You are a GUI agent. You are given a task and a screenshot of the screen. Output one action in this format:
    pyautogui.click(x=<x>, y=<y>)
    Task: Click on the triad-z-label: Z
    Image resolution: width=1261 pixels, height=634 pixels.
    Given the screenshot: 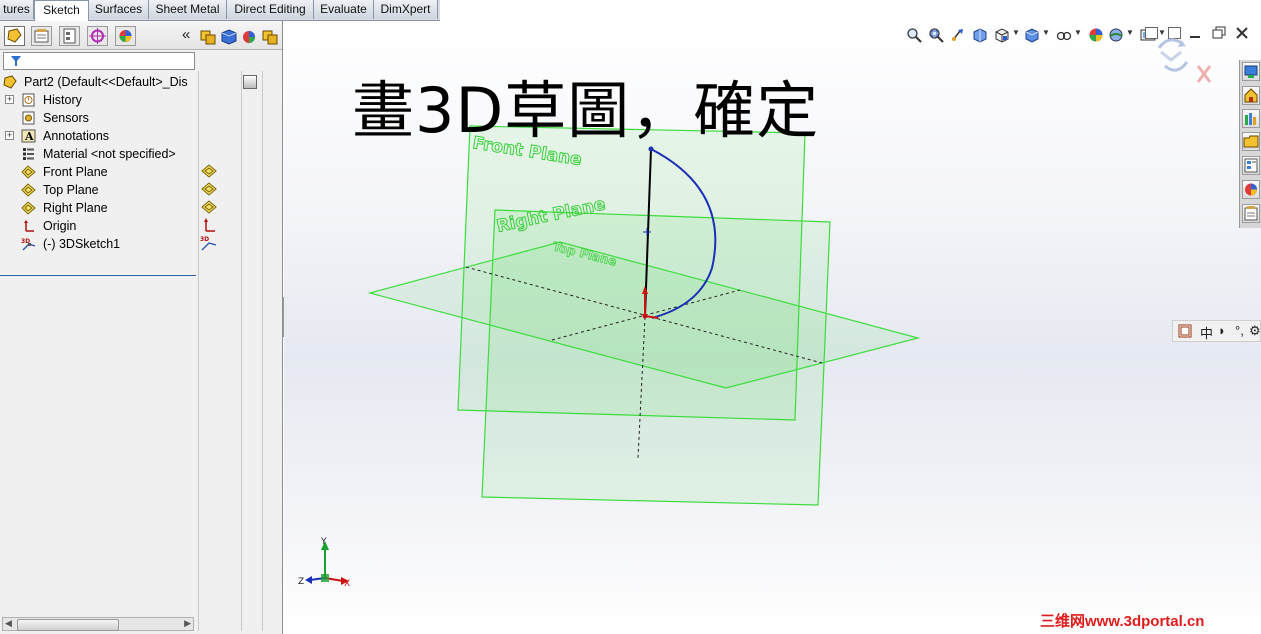 What is the action you would take?
    pyautogui.click(x=301, y=582)
    